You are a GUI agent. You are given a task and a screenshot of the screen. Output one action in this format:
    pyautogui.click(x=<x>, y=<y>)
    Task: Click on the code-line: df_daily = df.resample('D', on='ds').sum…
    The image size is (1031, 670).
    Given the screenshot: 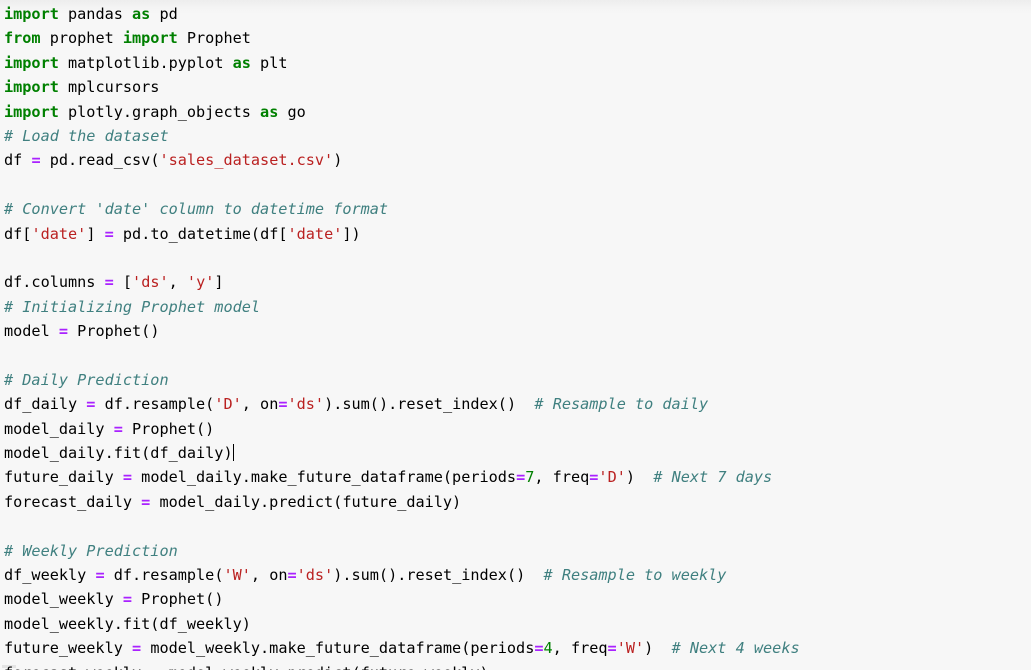 What is the action you would take?
    pyautogui.click(x=517, y=404)
    